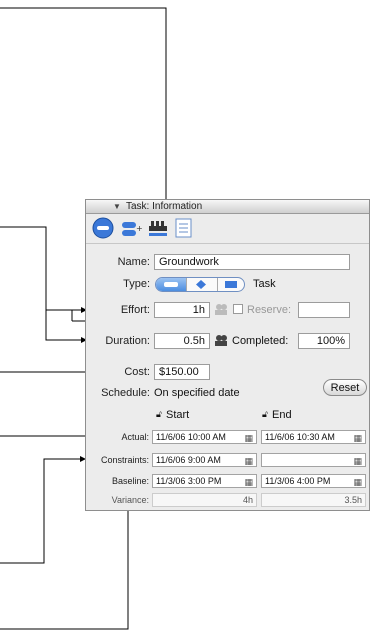 This screenshot has width=370, height=634. What do you see at coordinates (135, 437) in the screenshot?
I see `date-row-label: Actual:` at bounding box center [135, 437].